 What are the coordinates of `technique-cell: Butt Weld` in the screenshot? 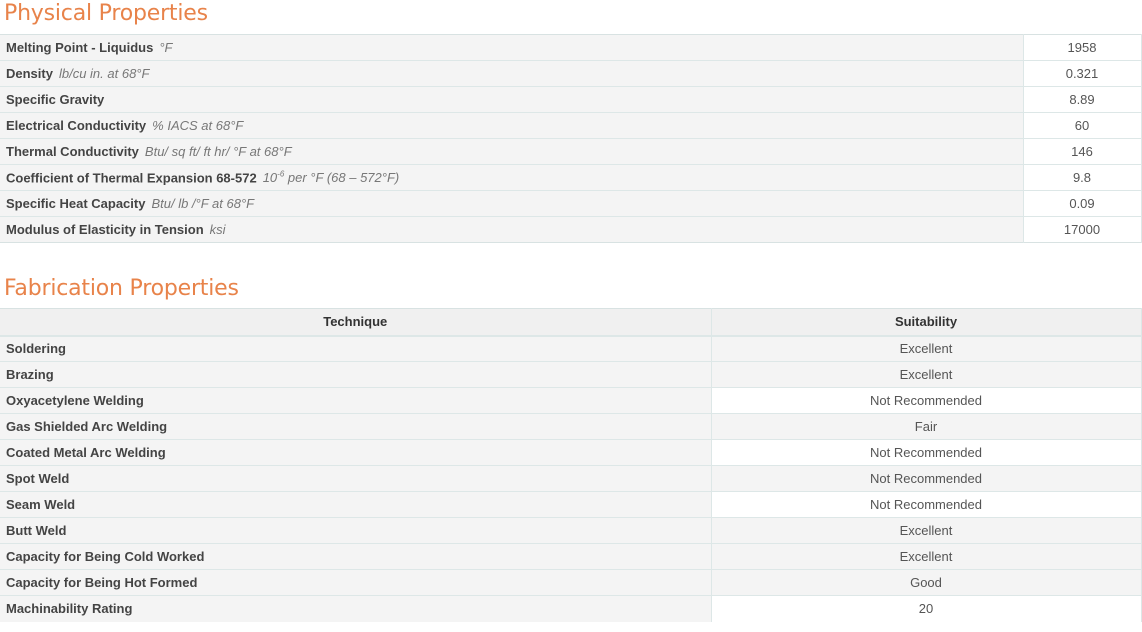 It's located at (355, 530).